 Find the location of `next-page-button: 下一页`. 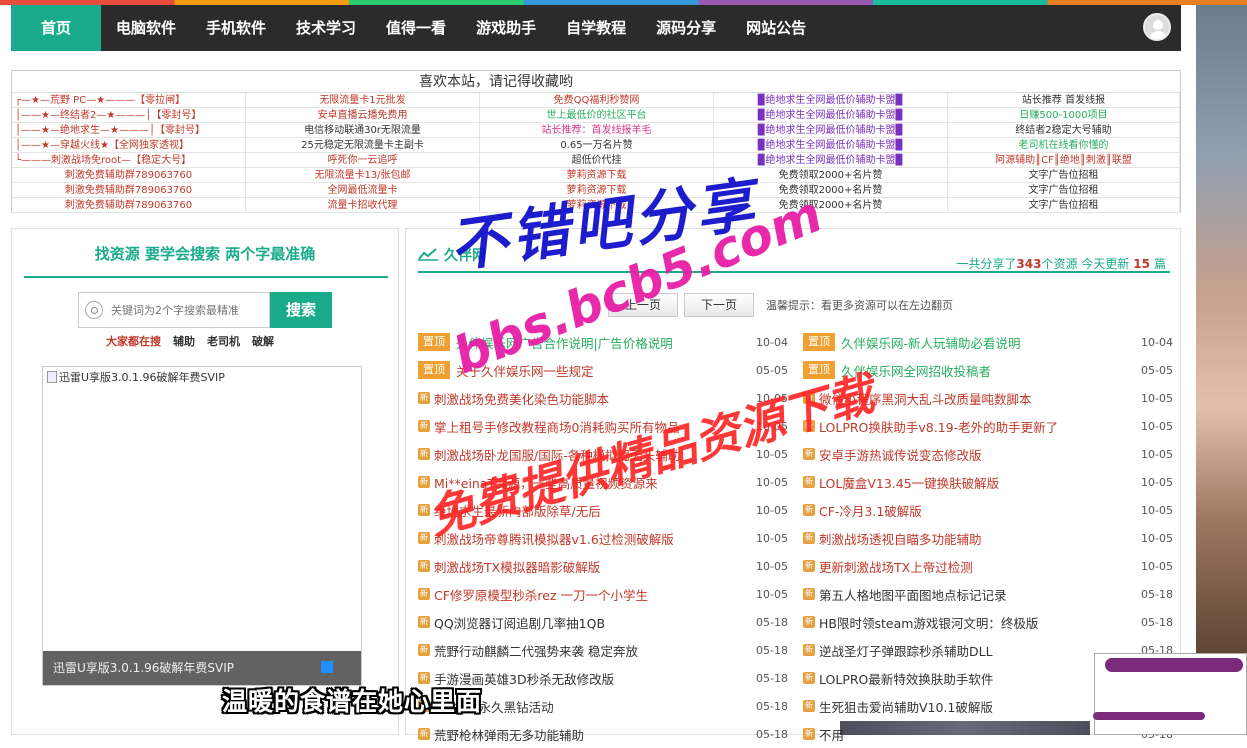

next-page-button: 下一页 is located at coordinates (719, 305).